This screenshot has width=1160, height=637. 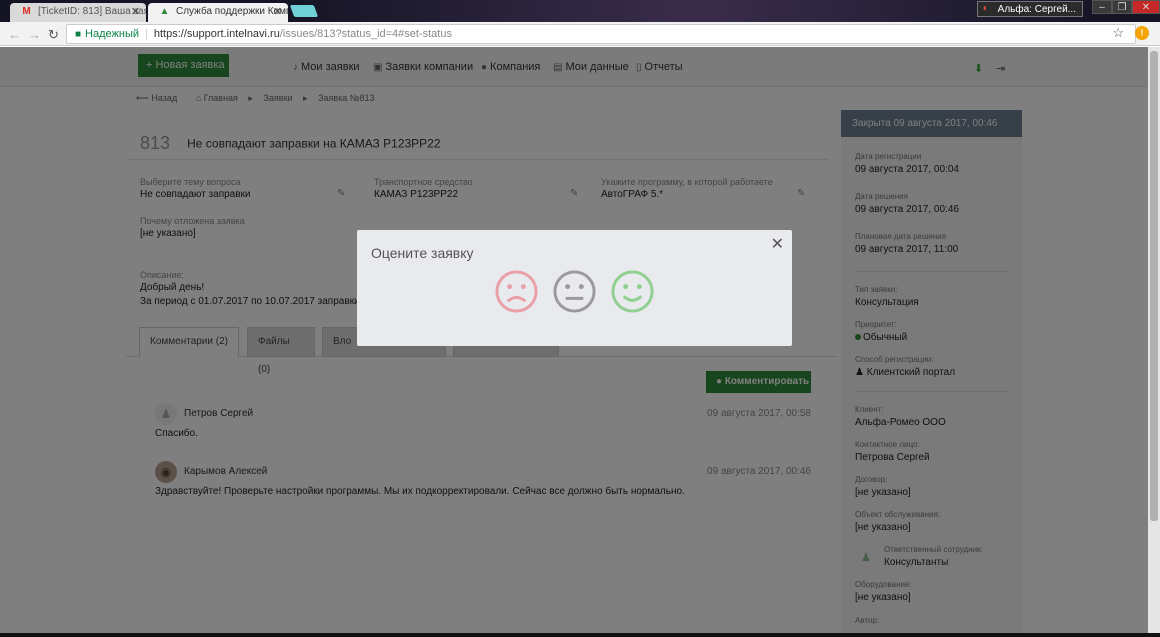 I want to click on close-window-button: ✕, so click(x=1146, y=7).